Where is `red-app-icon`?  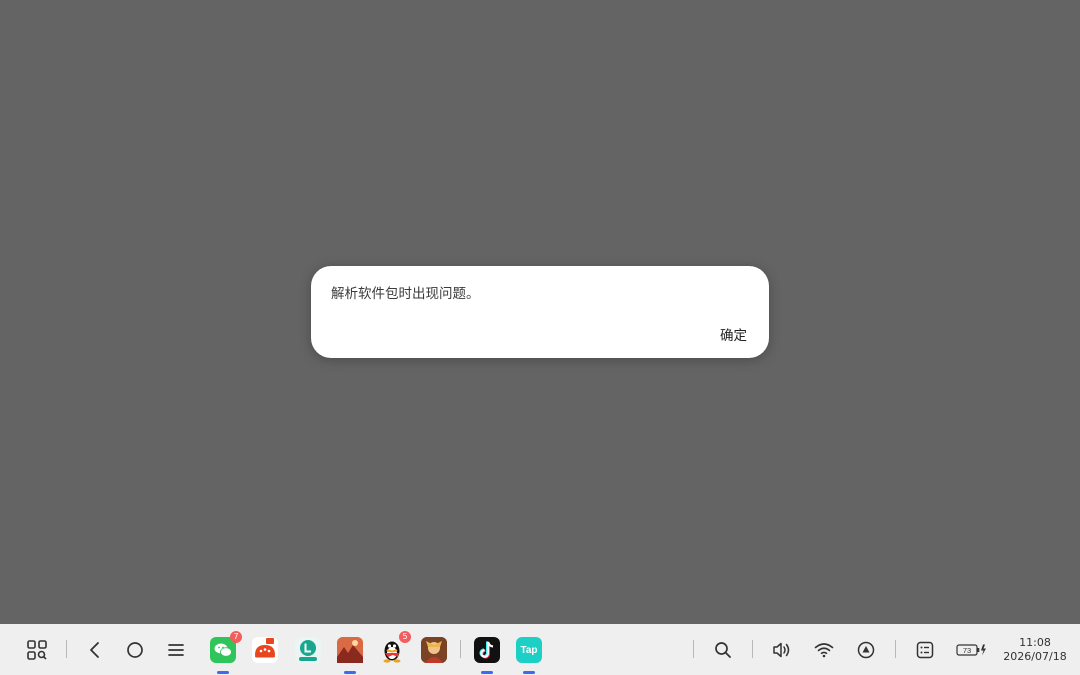
red-app-icon is located at coordinates (265, 650).